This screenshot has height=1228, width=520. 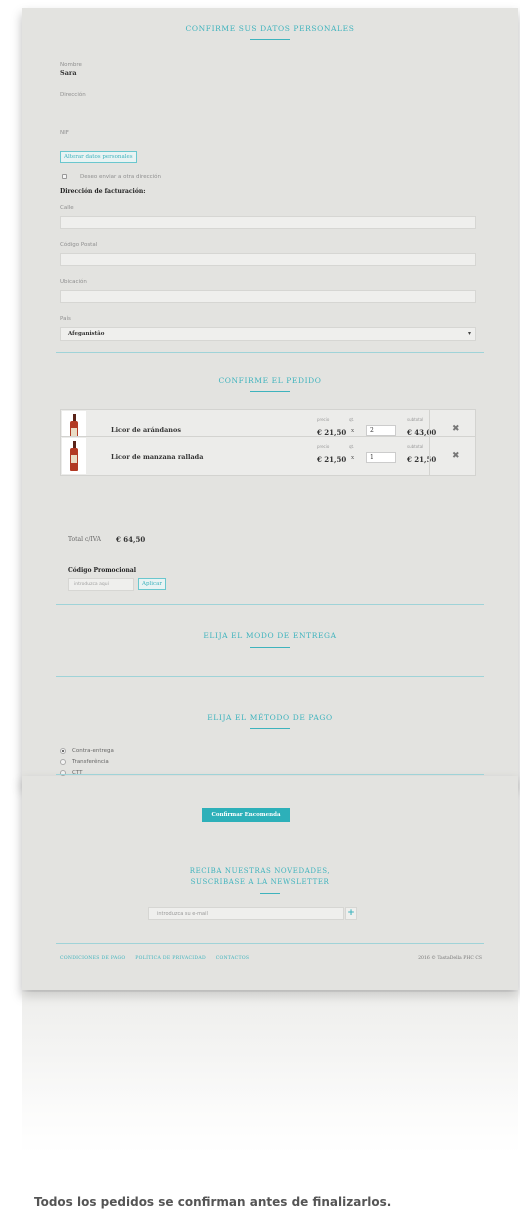 What do you see at coordinates (351, 913) in the screenshot?
I see `newsletter-subscribe-button: +` at bounding box center [351, 913].